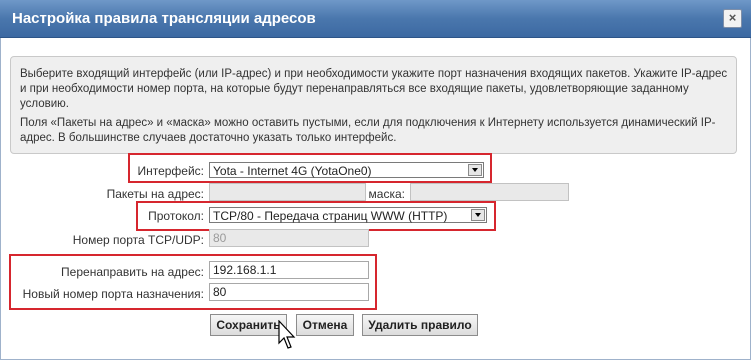 The height and width of the screenshot is (360, 751). I want to click on dialog-title: Настройка правила трансляции адресов, so click(164, 18).